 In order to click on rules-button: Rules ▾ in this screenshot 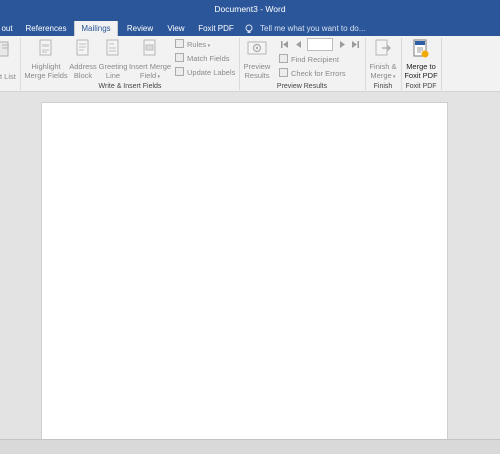, I will do `click(192, 44)`.